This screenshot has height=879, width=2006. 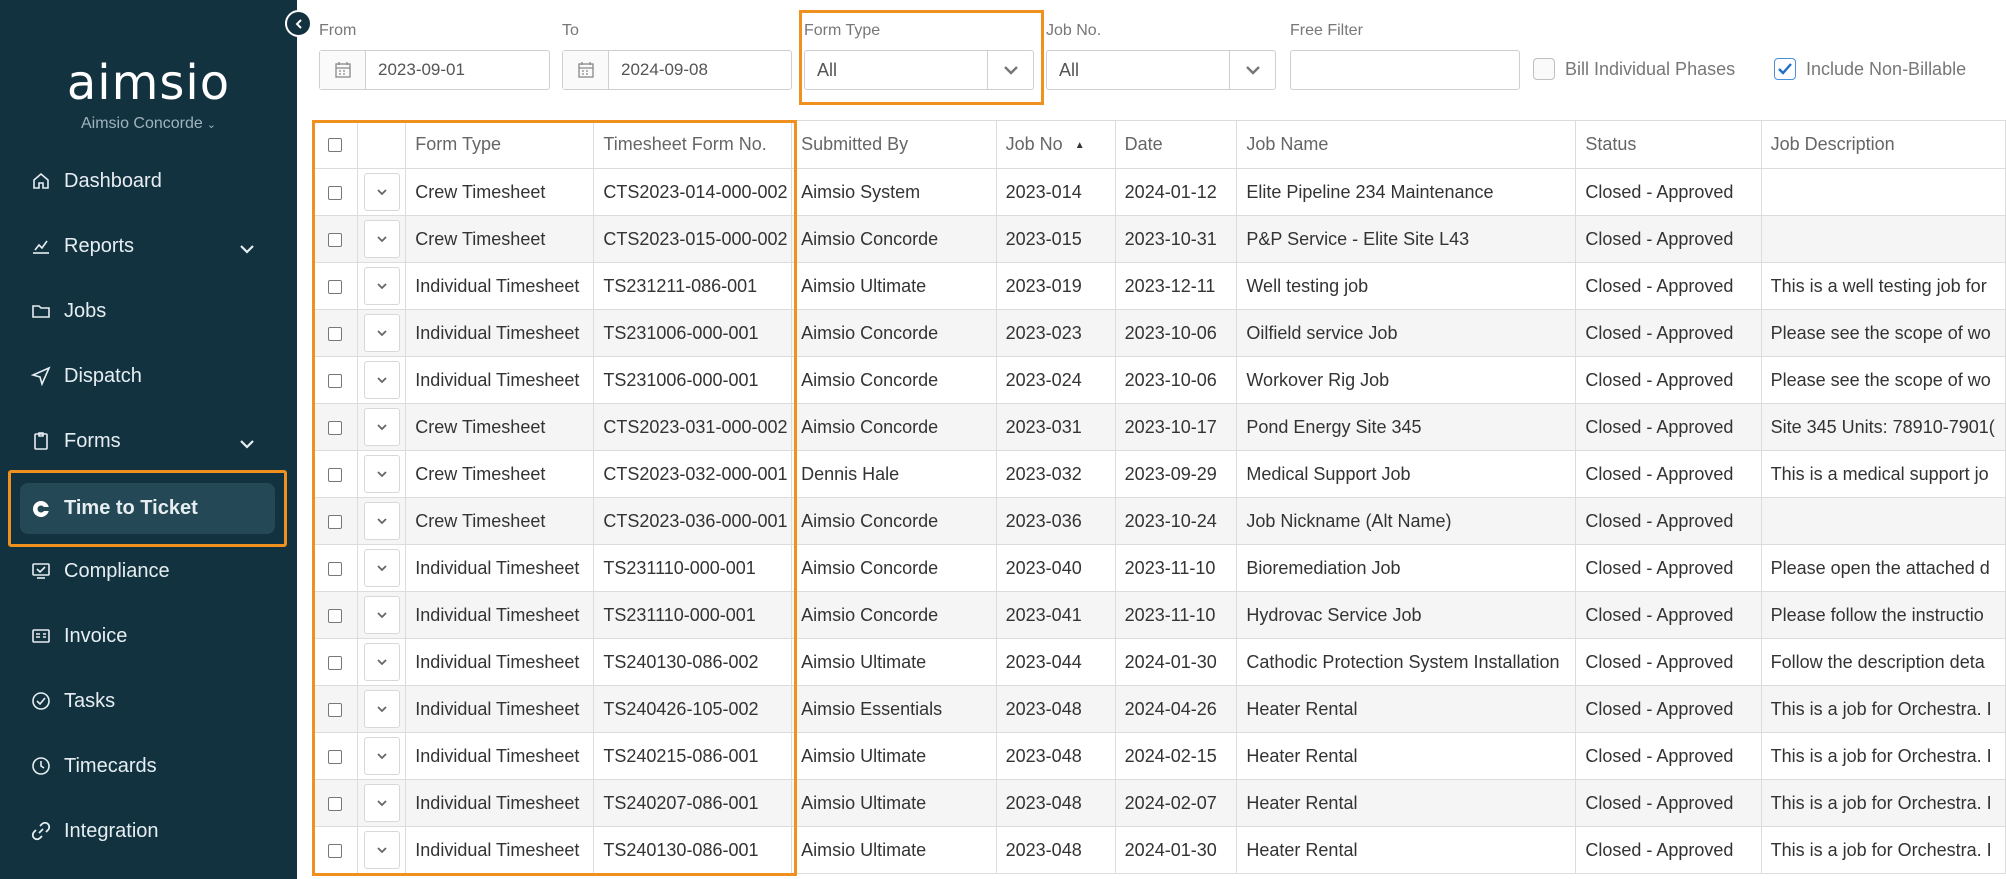 I want to click on sidebar-item-jobs: Jobs, so click(x=148, y=311).